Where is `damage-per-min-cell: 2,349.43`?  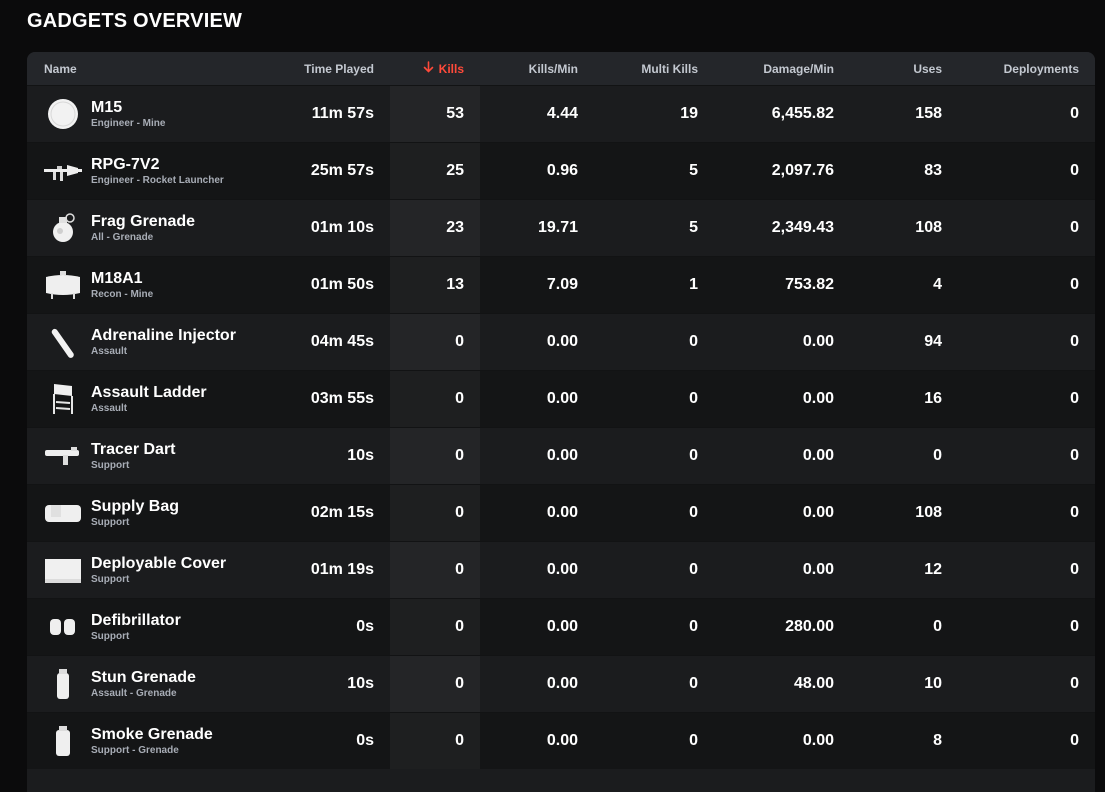 damage-per-min-cell: 2,349.43 is located at coordinates (802, 227).